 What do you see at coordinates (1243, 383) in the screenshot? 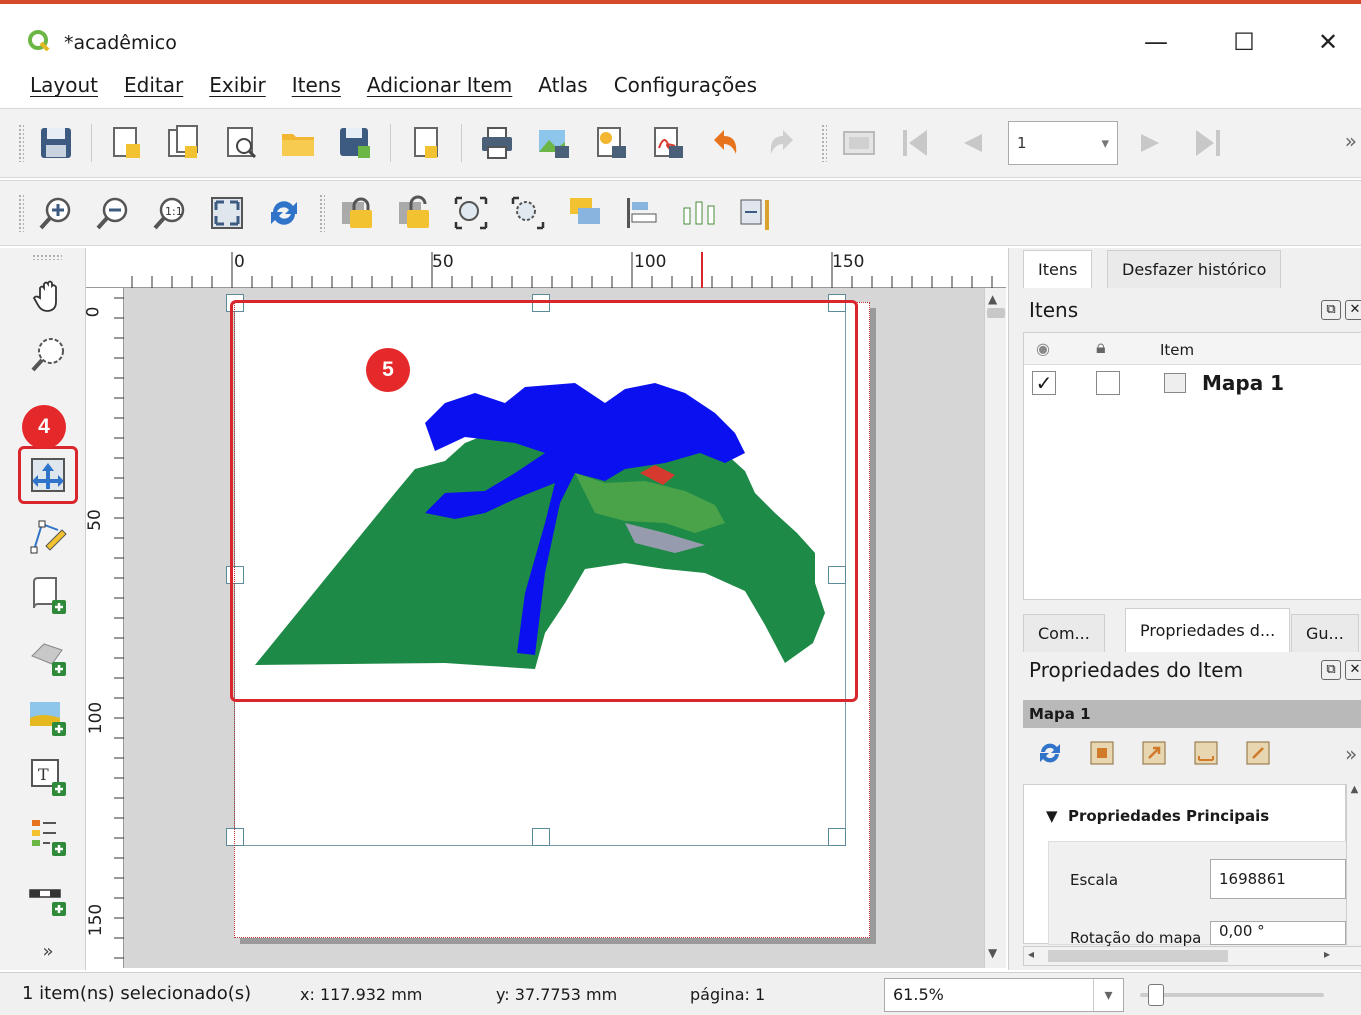
I see `item-name: Mapa 1` at bounding box center [1243, 383].